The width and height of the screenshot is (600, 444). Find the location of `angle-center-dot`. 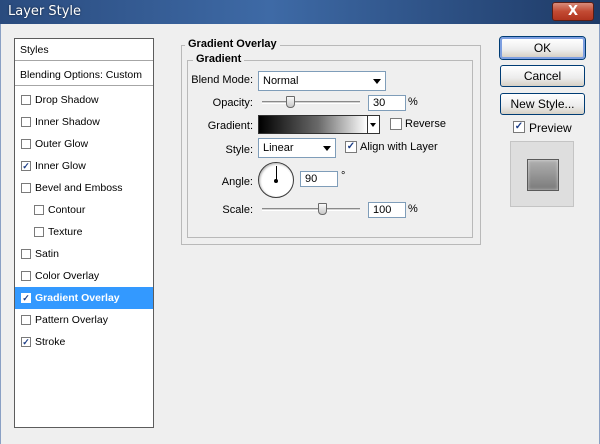

angle-center-dot is located at coordinates (276, 181).